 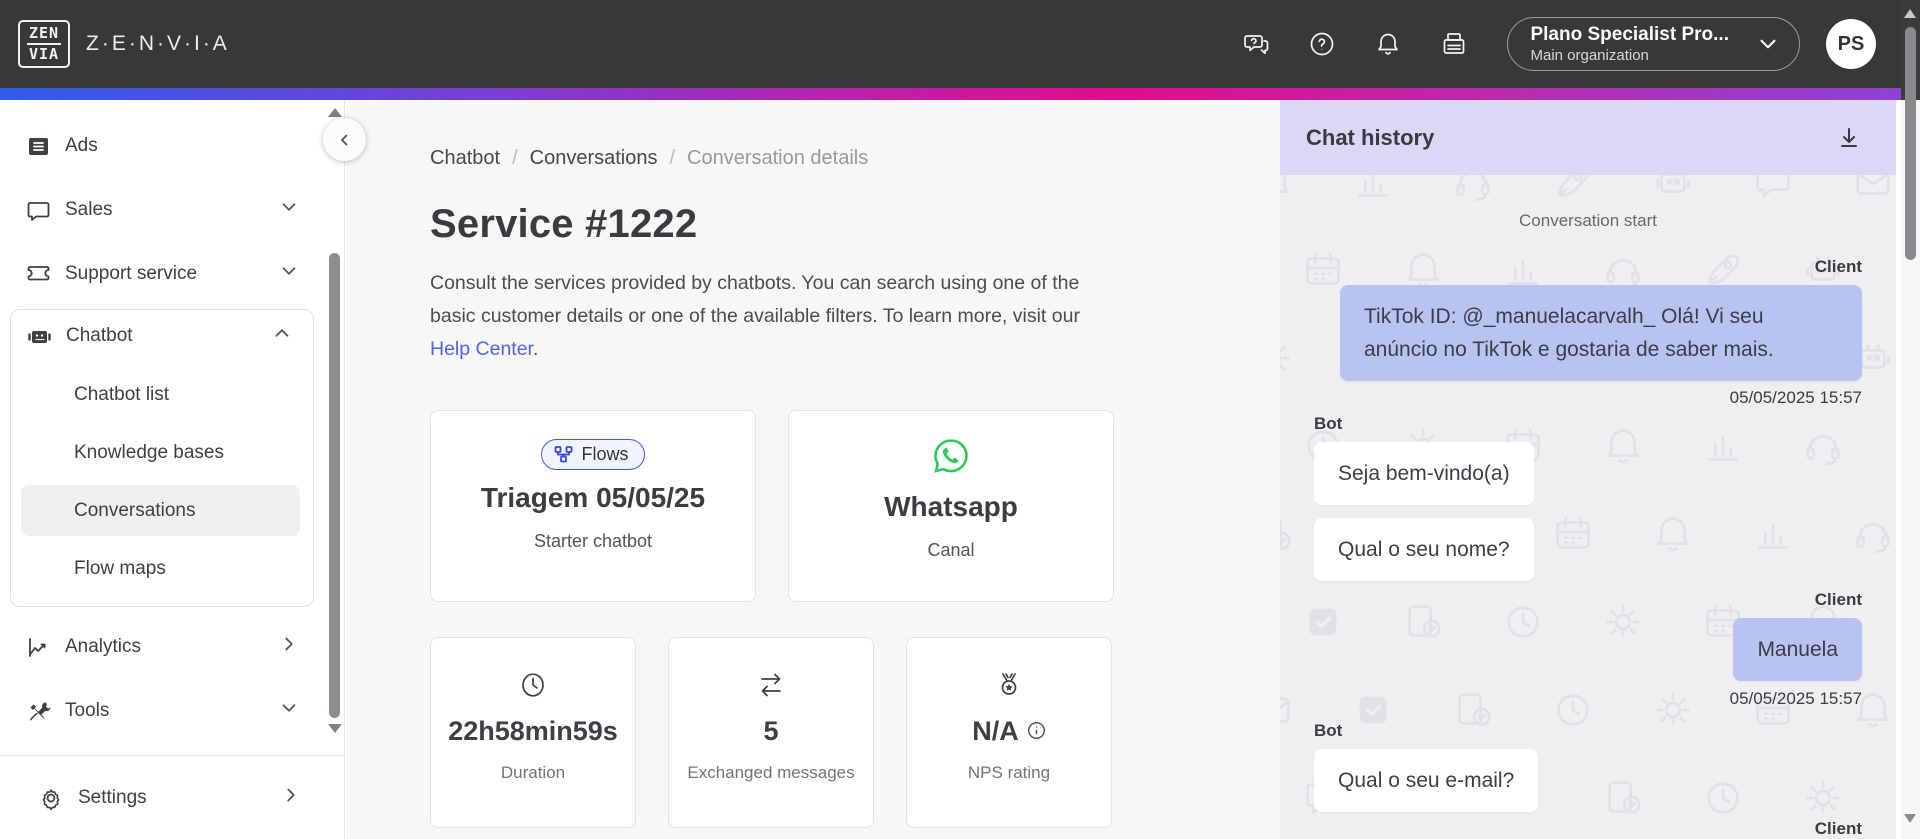 What do you see at coordinates (593, 497) in the screenshot?
I see `chatbot-name: Triagem 05/05/25` at bounding box center [593, 497].